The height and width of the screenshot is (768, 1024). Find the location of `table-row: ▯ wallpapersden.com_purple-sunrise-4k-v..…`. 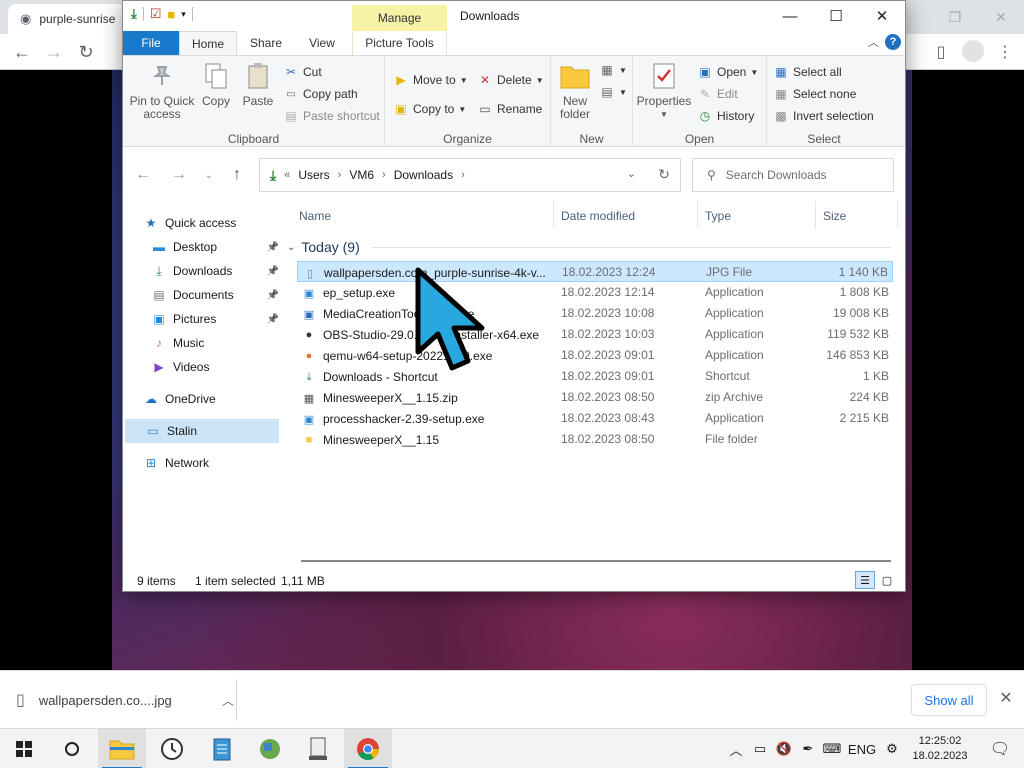

table-row: ▯ wallpapersden.com_purple-sunrise-4k-v..… is located at coordinates (595, 271).